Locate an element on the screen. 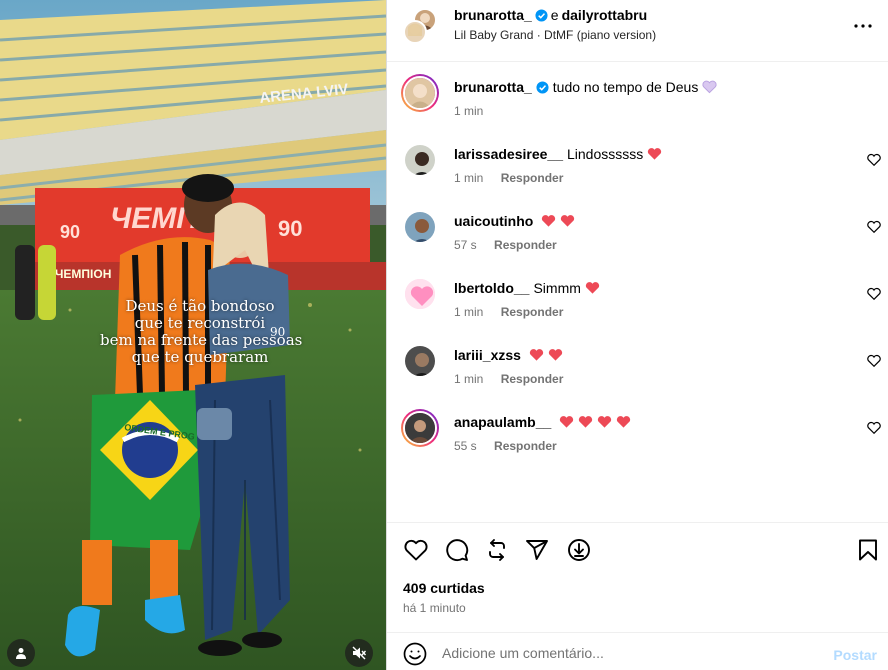 Image resolution: width=888 pixels, height=670 pixels. repost-button is located at coordinates (497, 550).